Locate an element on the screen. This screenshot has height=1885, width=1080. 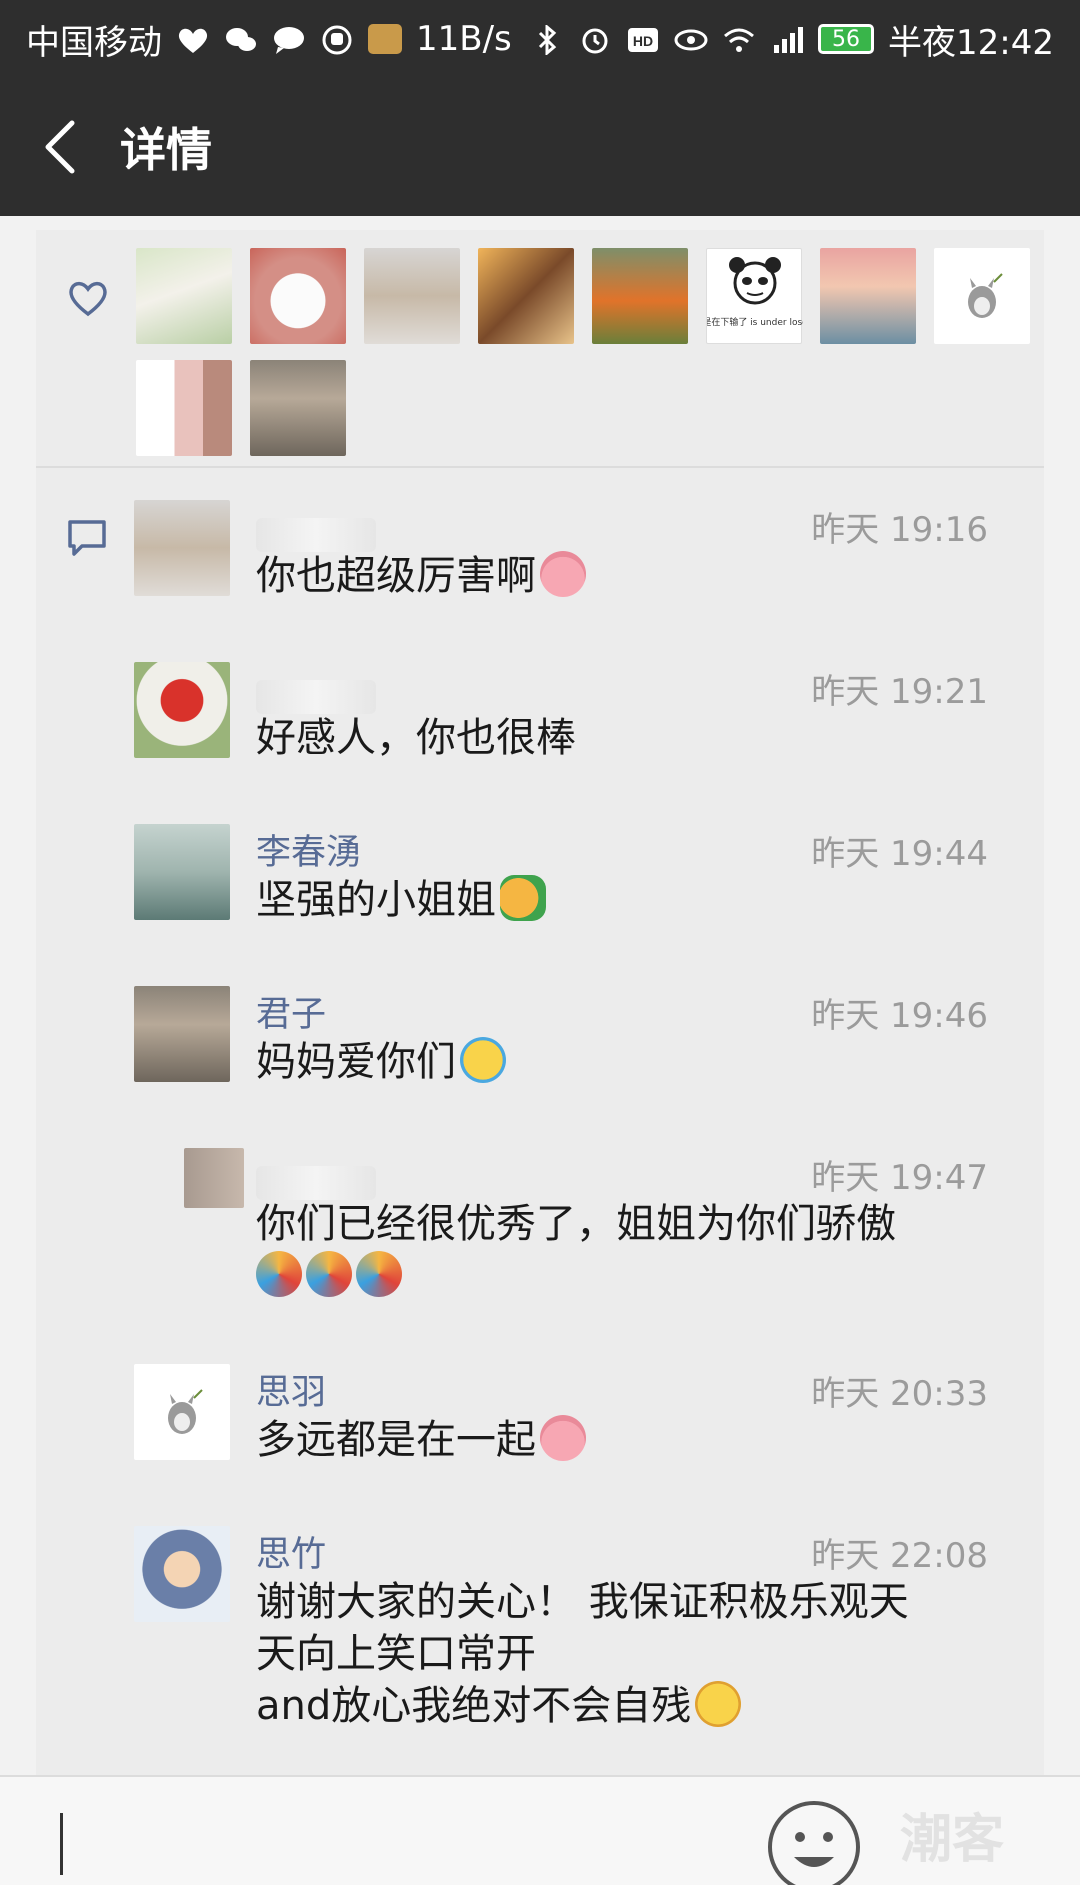
back-button is located at coordinates (60, 147).